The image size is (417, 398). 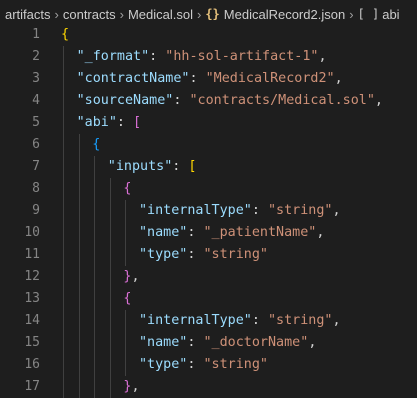 I want to click on line-number: 13, so click(x=32, y=298).